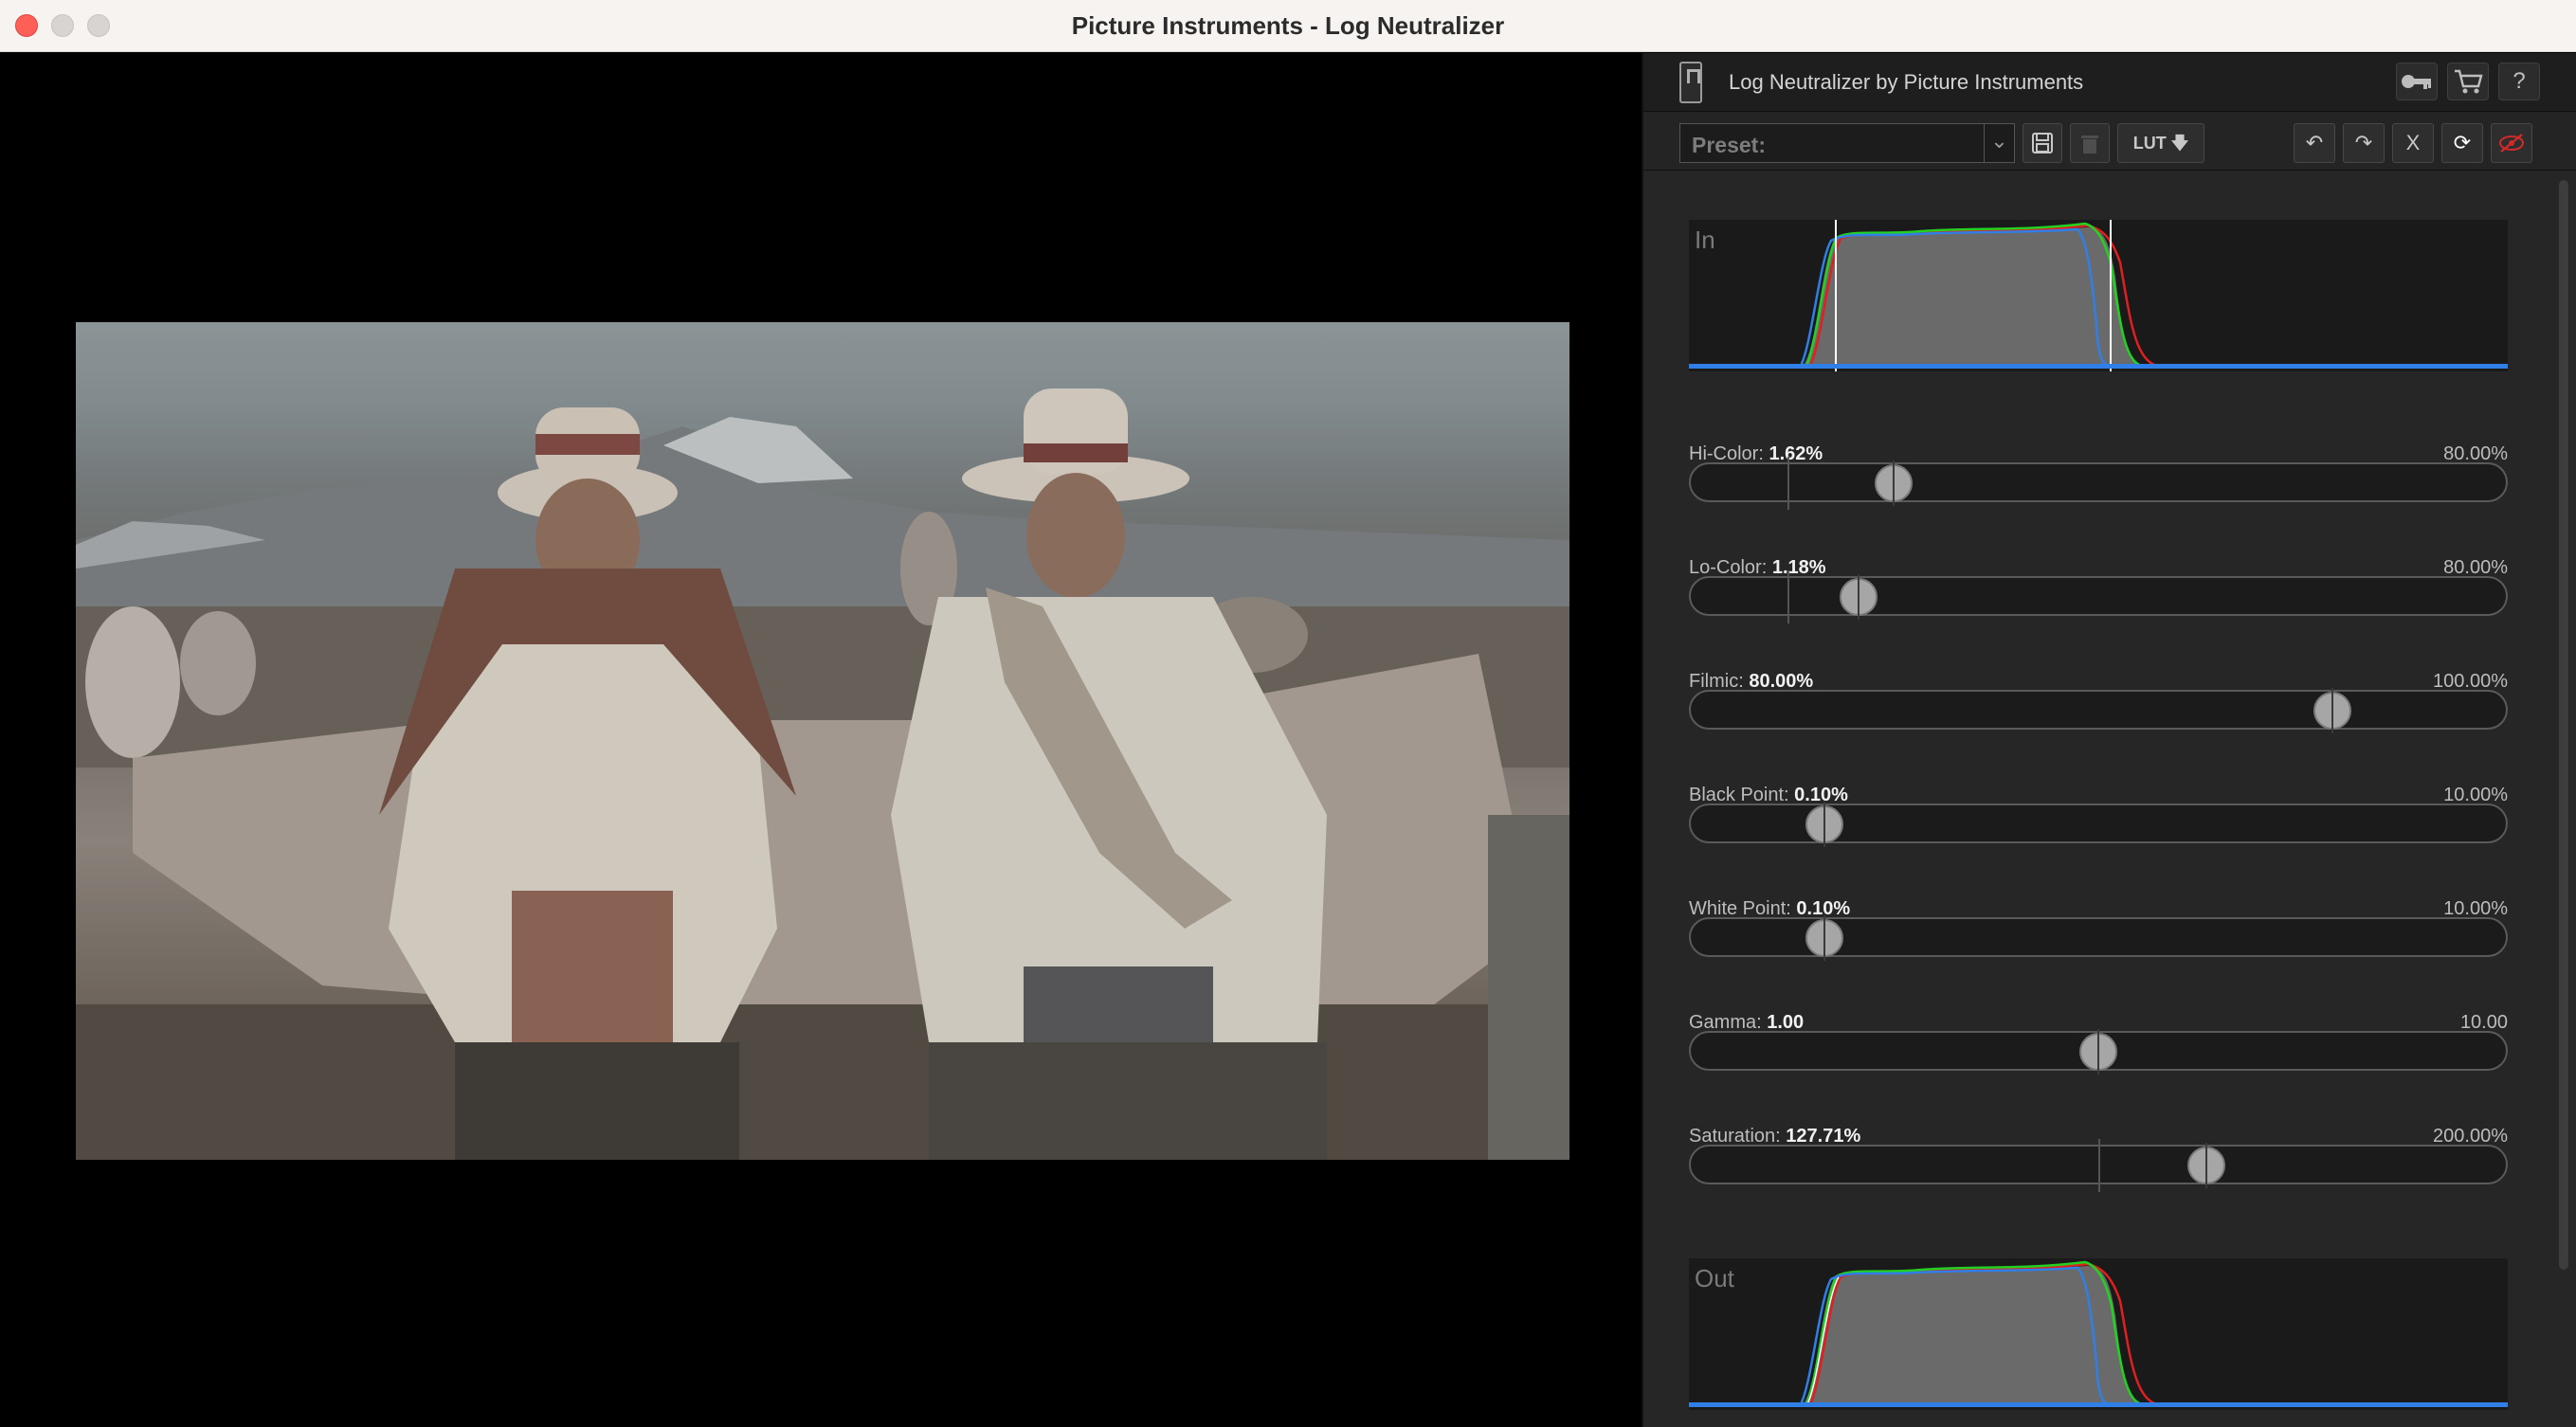 This screenshot has height=1427, width=2576. I want to click on bypass-button, so click(2511, 143).